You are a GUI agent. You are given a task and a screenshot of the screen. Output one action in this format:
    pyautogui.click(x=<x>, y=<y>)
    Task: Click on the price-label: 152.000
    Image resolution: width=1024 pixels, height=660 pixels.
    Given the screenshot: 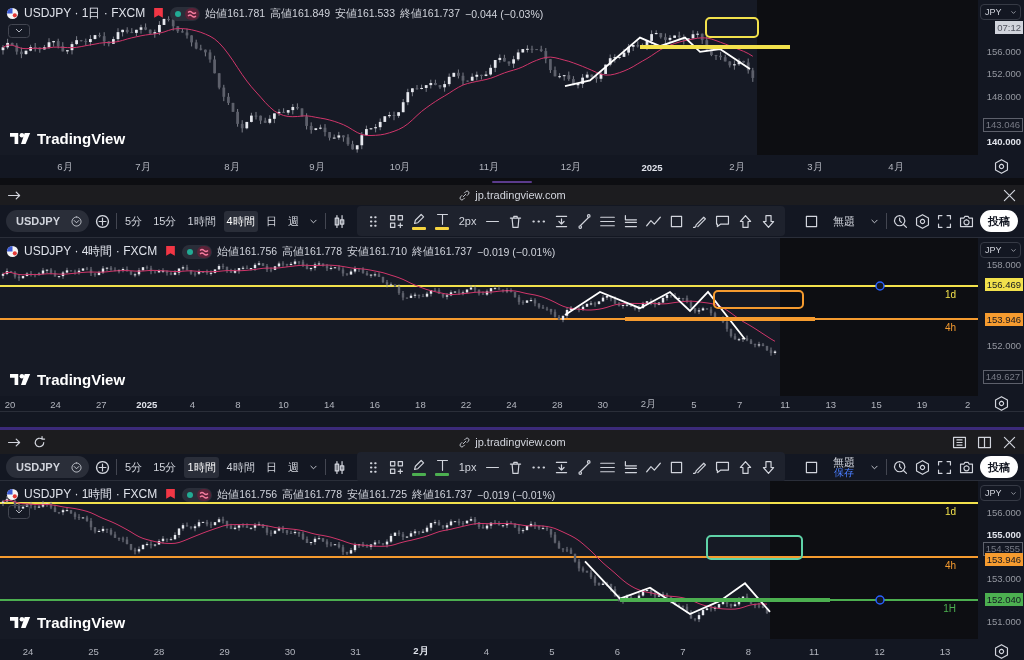 What is the action you would take?
    pyautogui.click(x=1003, y=73)
    